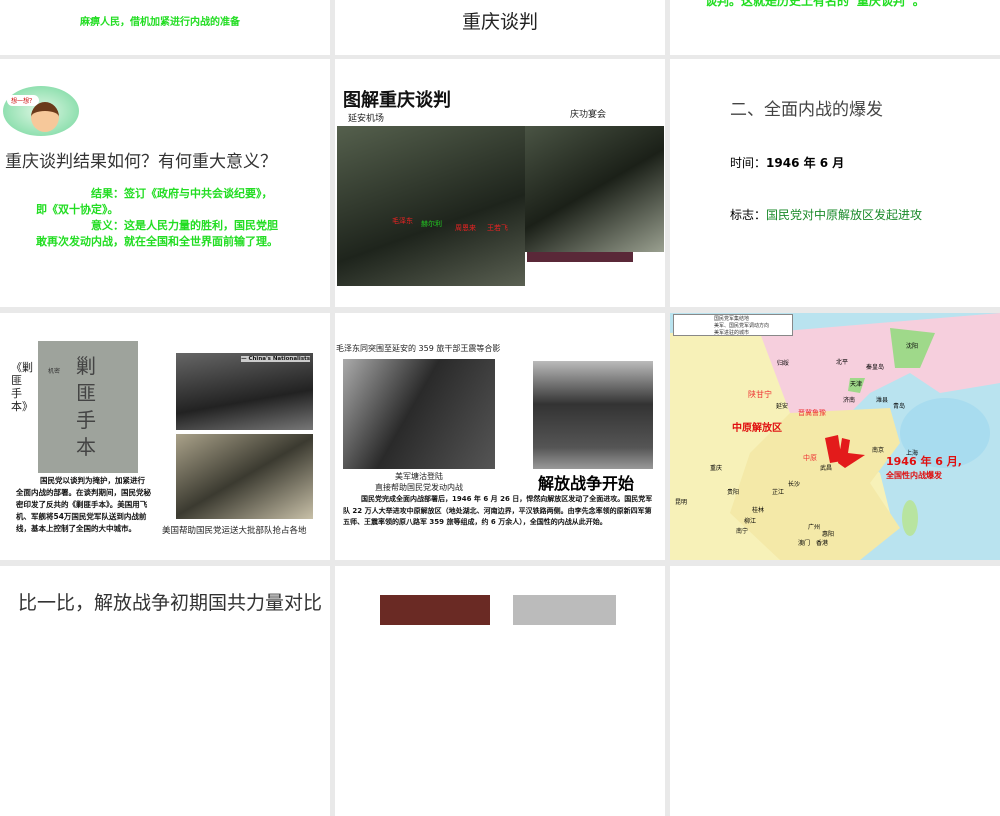 This screenshot has width=1000, height=816. I want to click on mark-value: 国民党对中原解放区发起进攻, so click(844, 215).